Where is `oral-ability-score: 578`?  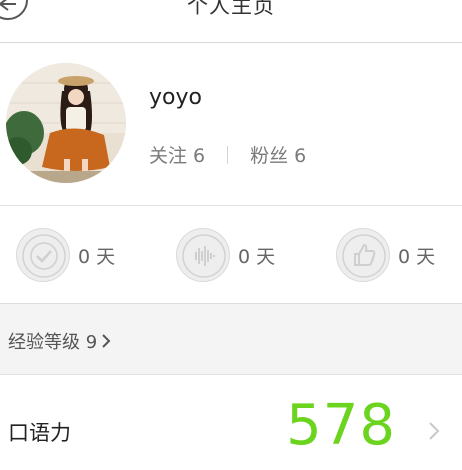 oral-ability-score: 578 is located at coordinates (341, 425).